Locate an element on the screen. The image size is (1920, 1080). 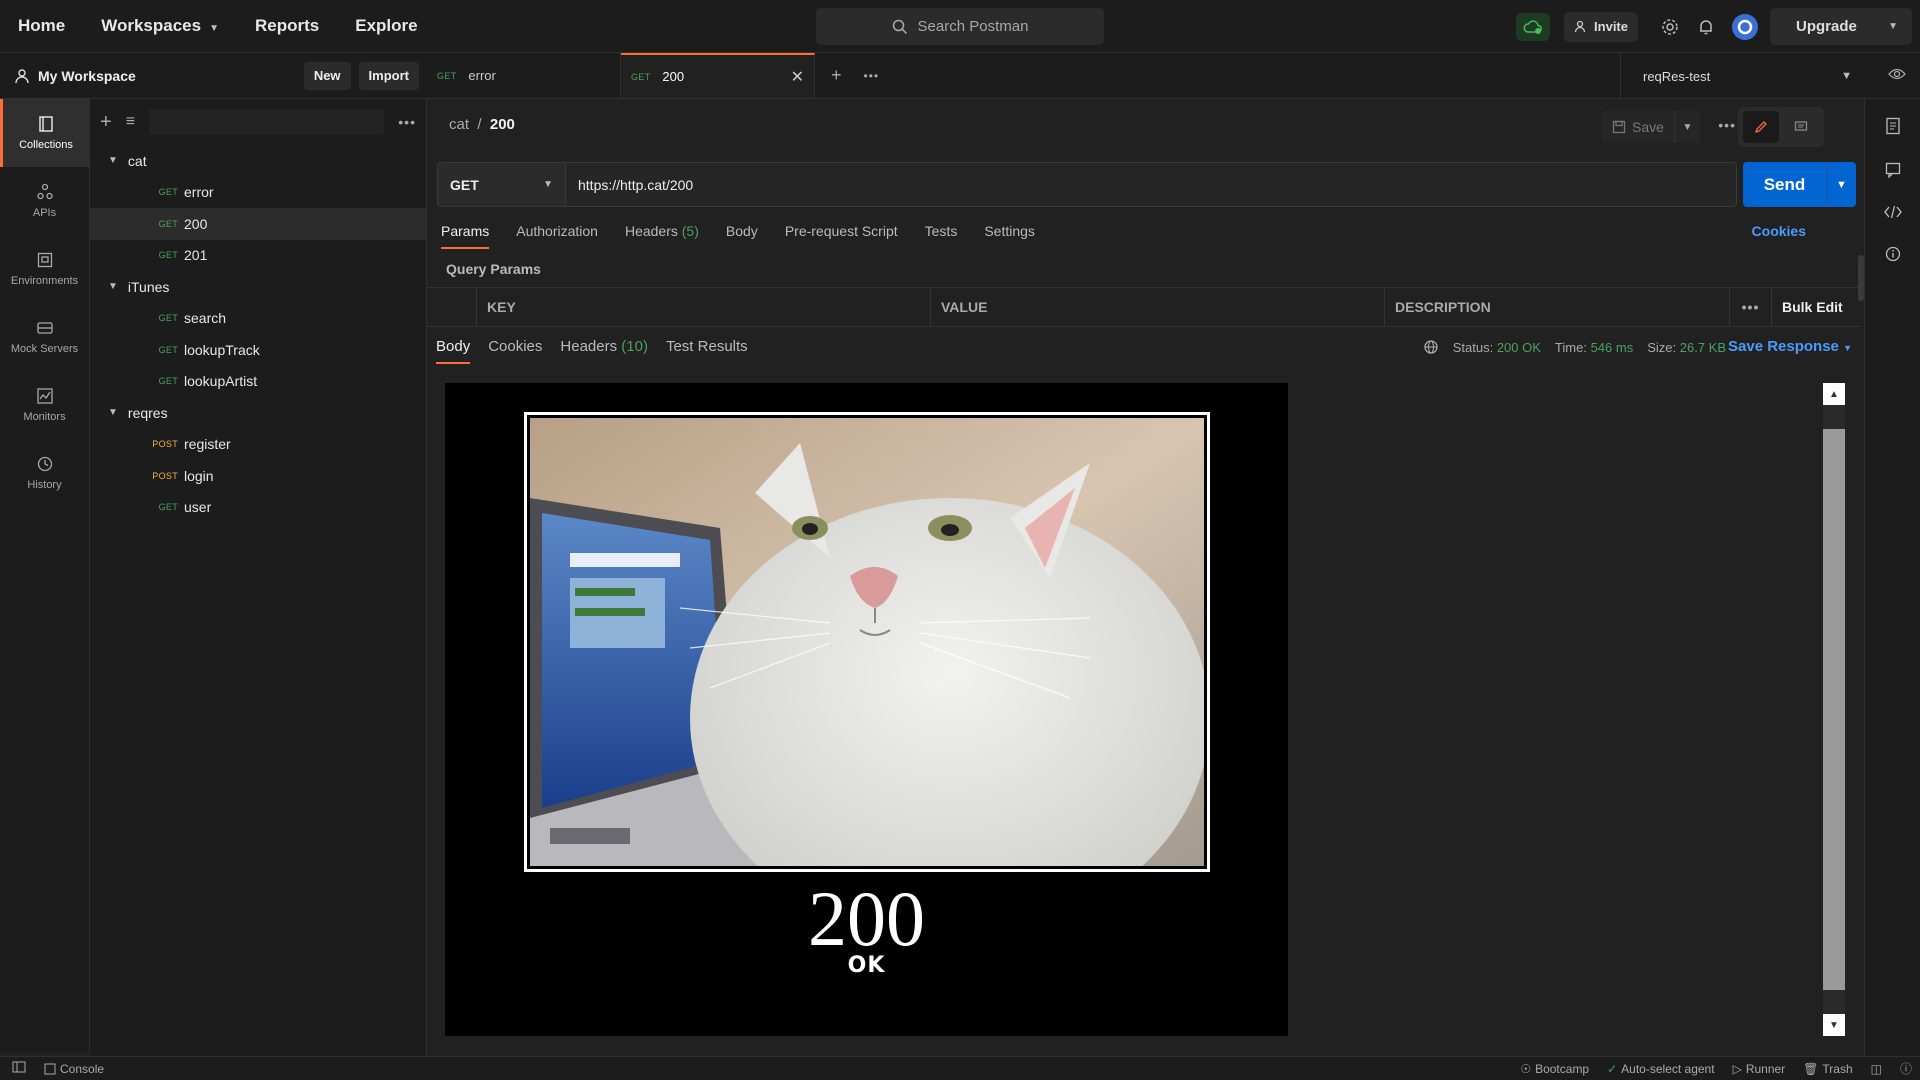
response-scrollbar: ▲ ▼ is located at coordinates (1834, 709).